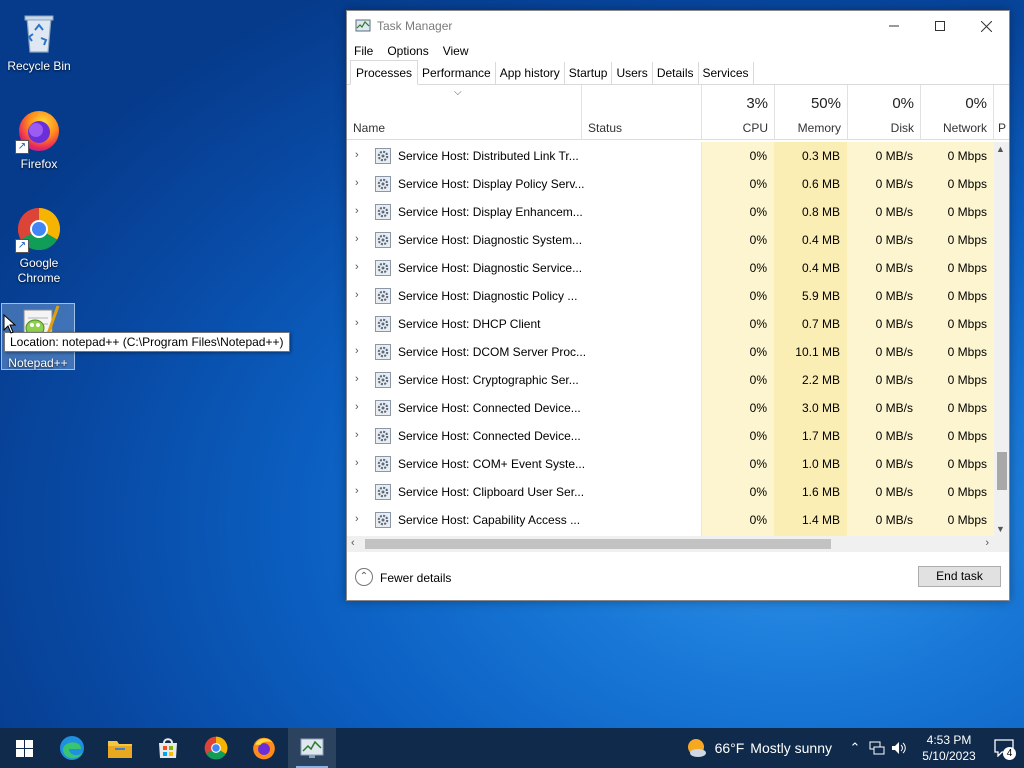 The image size is (1024, 768). I want to click on start-button, so click(24, 748).